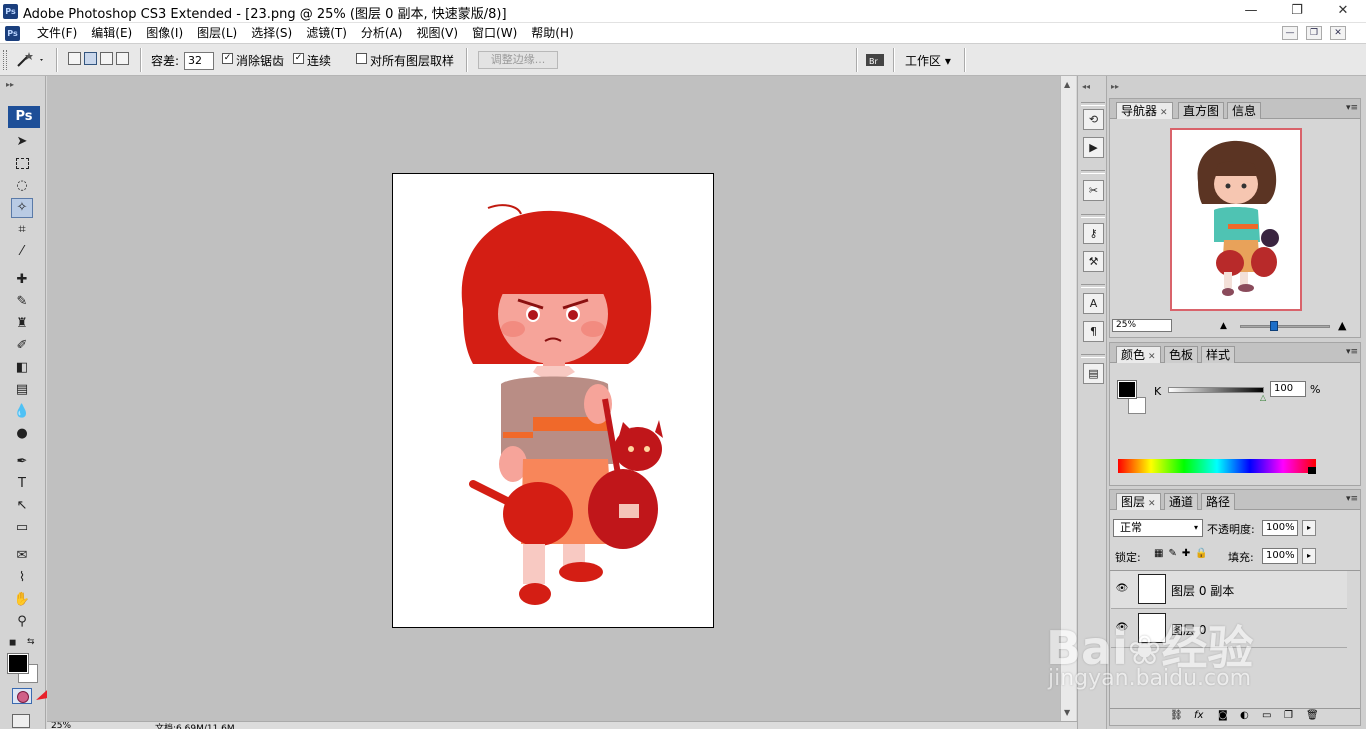 The width and height of the screenshot is (1366, 729). Describe the element at coordinates (22, 164) in the screenshot. I see `marquee-tool-icon` at that location.